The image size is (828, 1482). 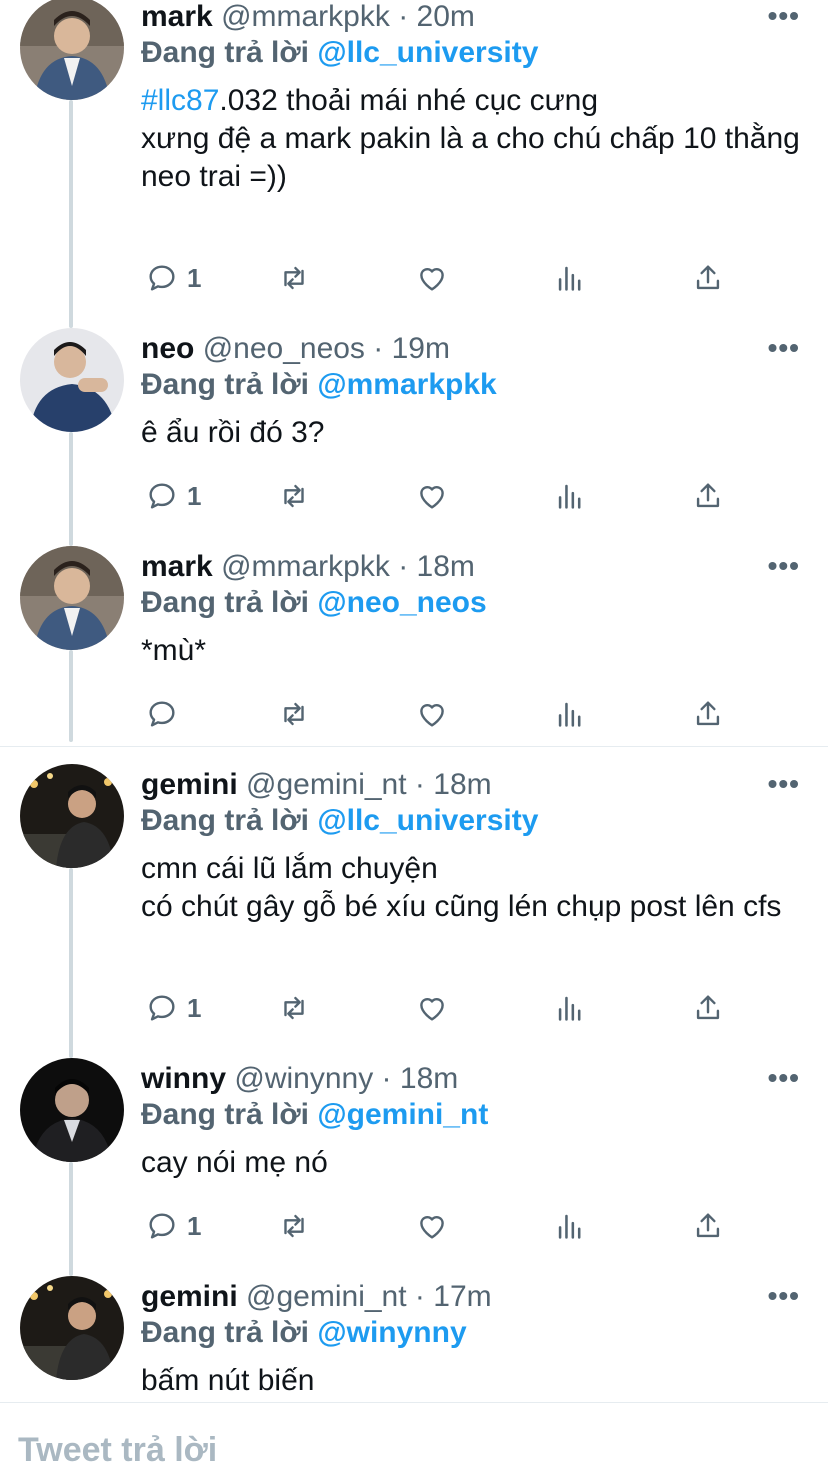 What do you see at coordinates (462, 1296) in the screenshot?
I see `timestamp: 17m` at bounding box center [462, 1296].